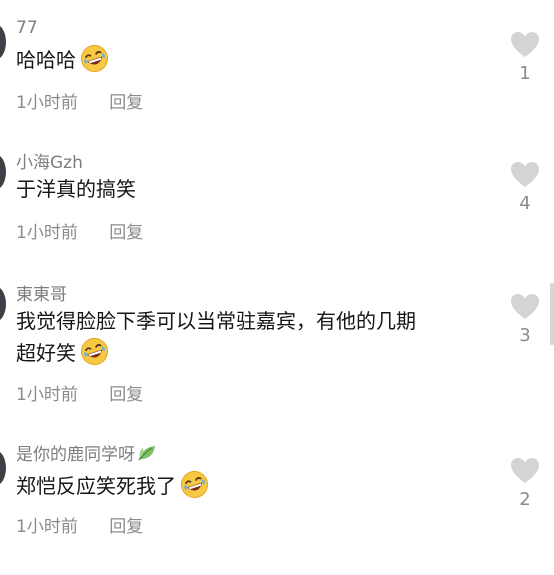 The height and width of the screenshot is (575, 554). I want to click on comment-text-line-2: 超好笑, so click(256, 353).